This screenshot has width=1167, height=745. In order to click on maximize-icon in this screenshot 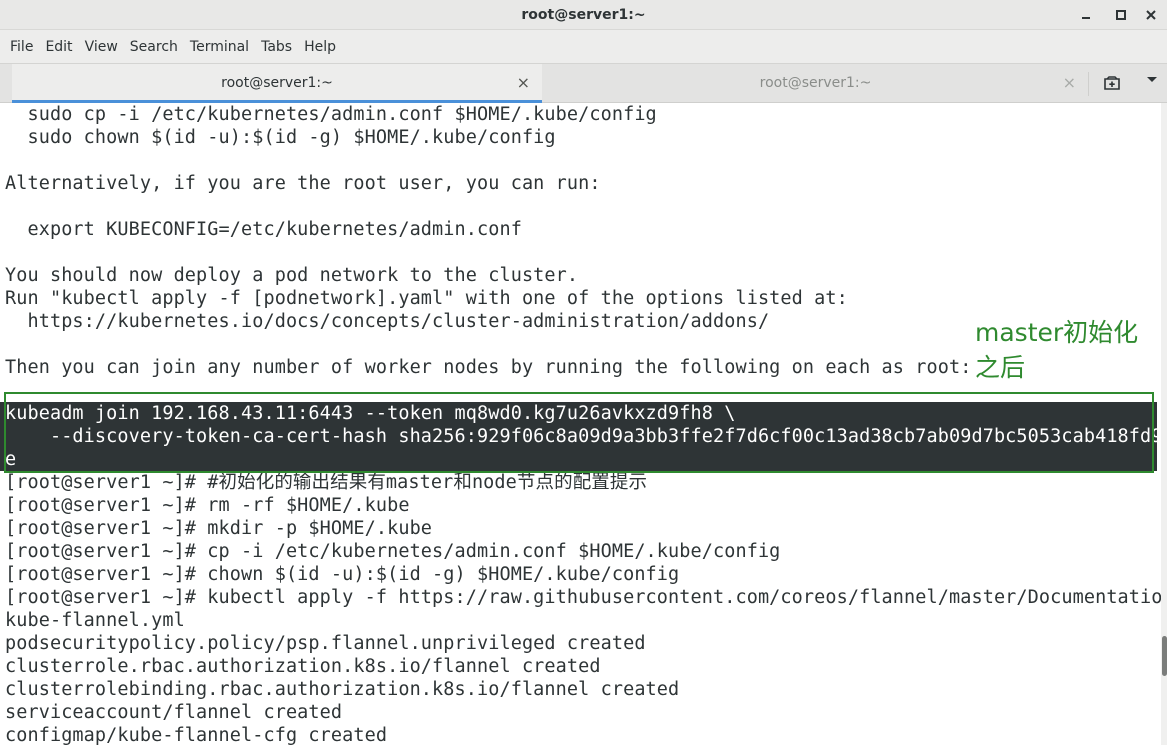, I will do `click(1121, 15)`.